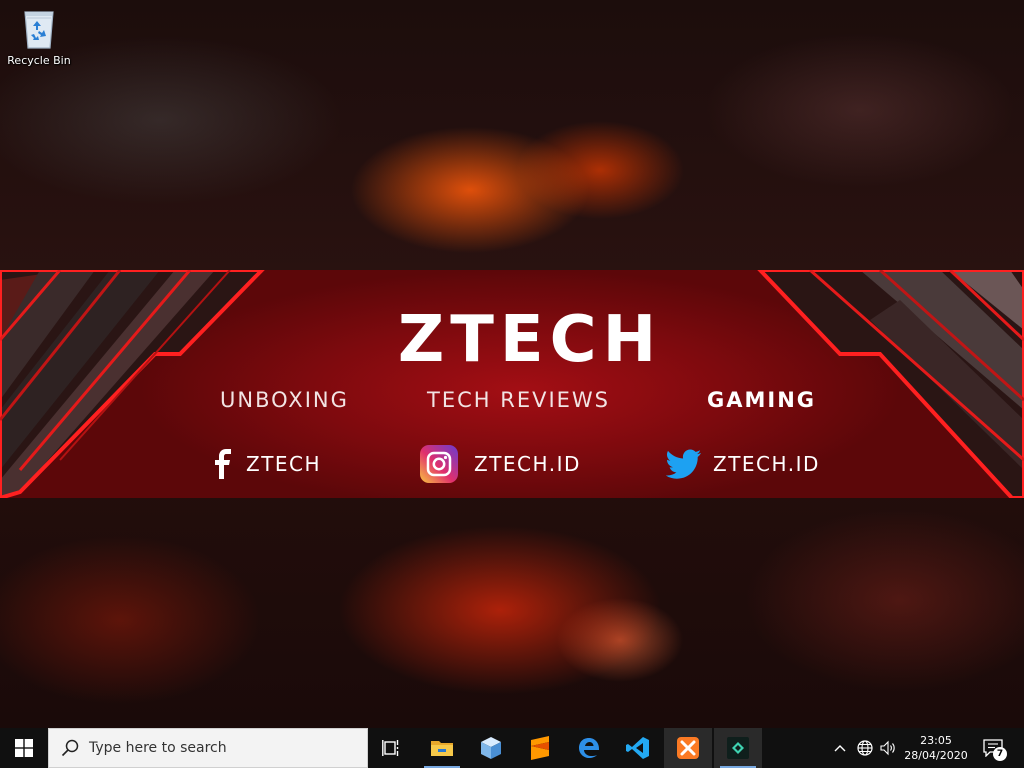  Describe the element at coordinates (762, 400) in the screenshot. I see `topic-gaming: GAMING` at that location.